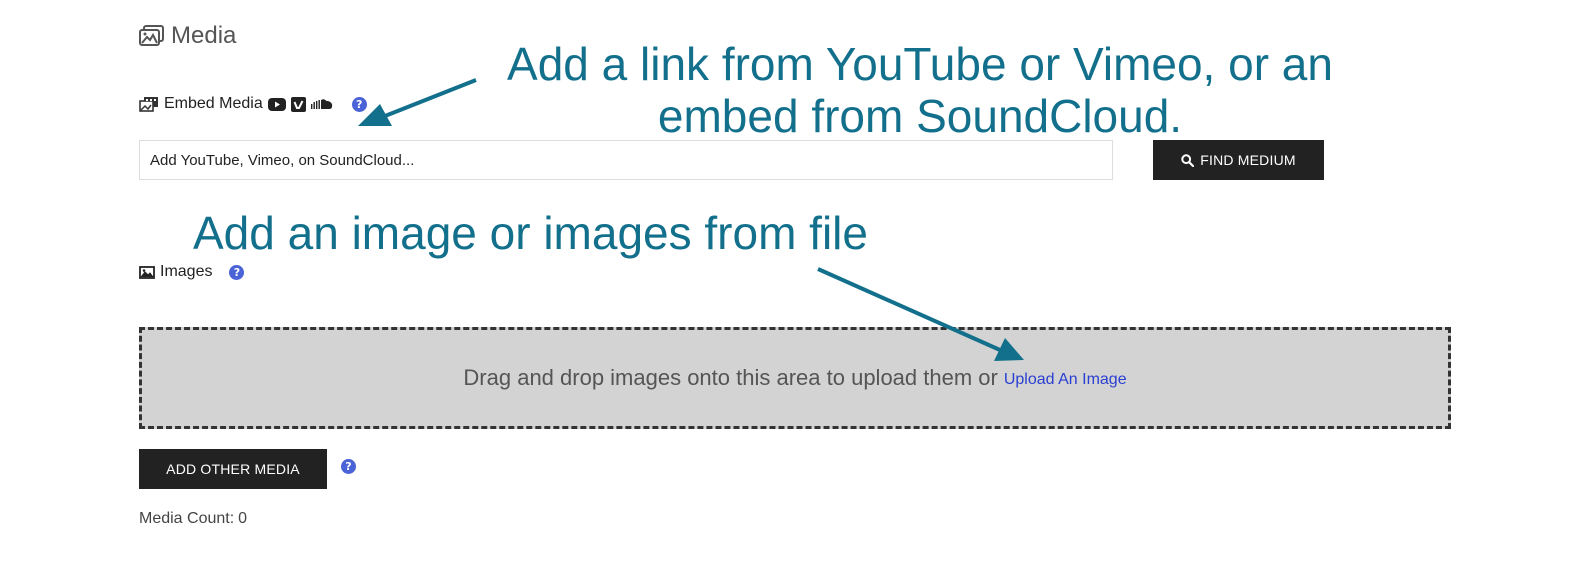  Describe the element at coordinates (920, 64) in the screenshot. I see `embed-annotation-line1: Add a link from YouTube or Vimeo, or an` at that location.